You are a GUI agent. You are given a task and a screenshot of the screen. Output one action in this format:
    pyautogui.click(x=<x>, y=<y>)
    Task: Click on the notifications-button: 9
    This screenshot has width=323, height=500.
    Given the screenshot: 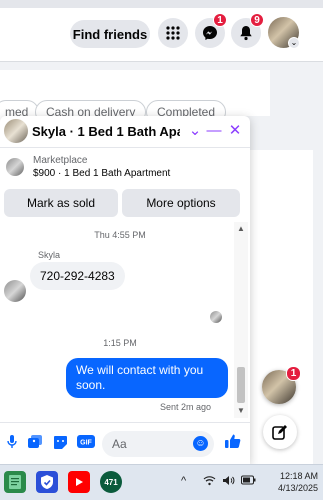 What is the action you would take?
    pyautogui.click(x=247, y=30)
    